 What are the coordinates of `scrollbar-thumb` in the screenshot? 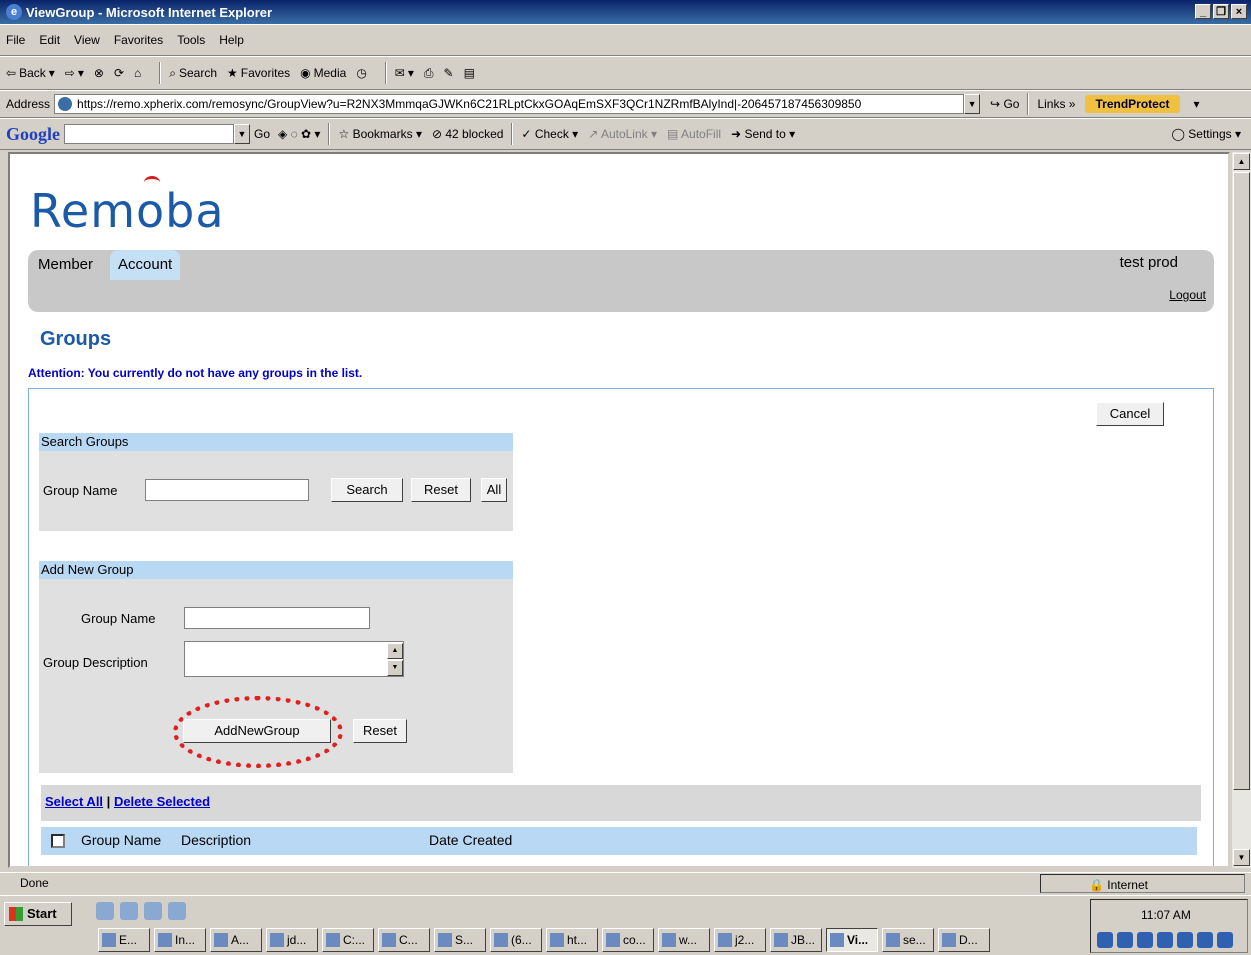 It's located at (1241, 481).